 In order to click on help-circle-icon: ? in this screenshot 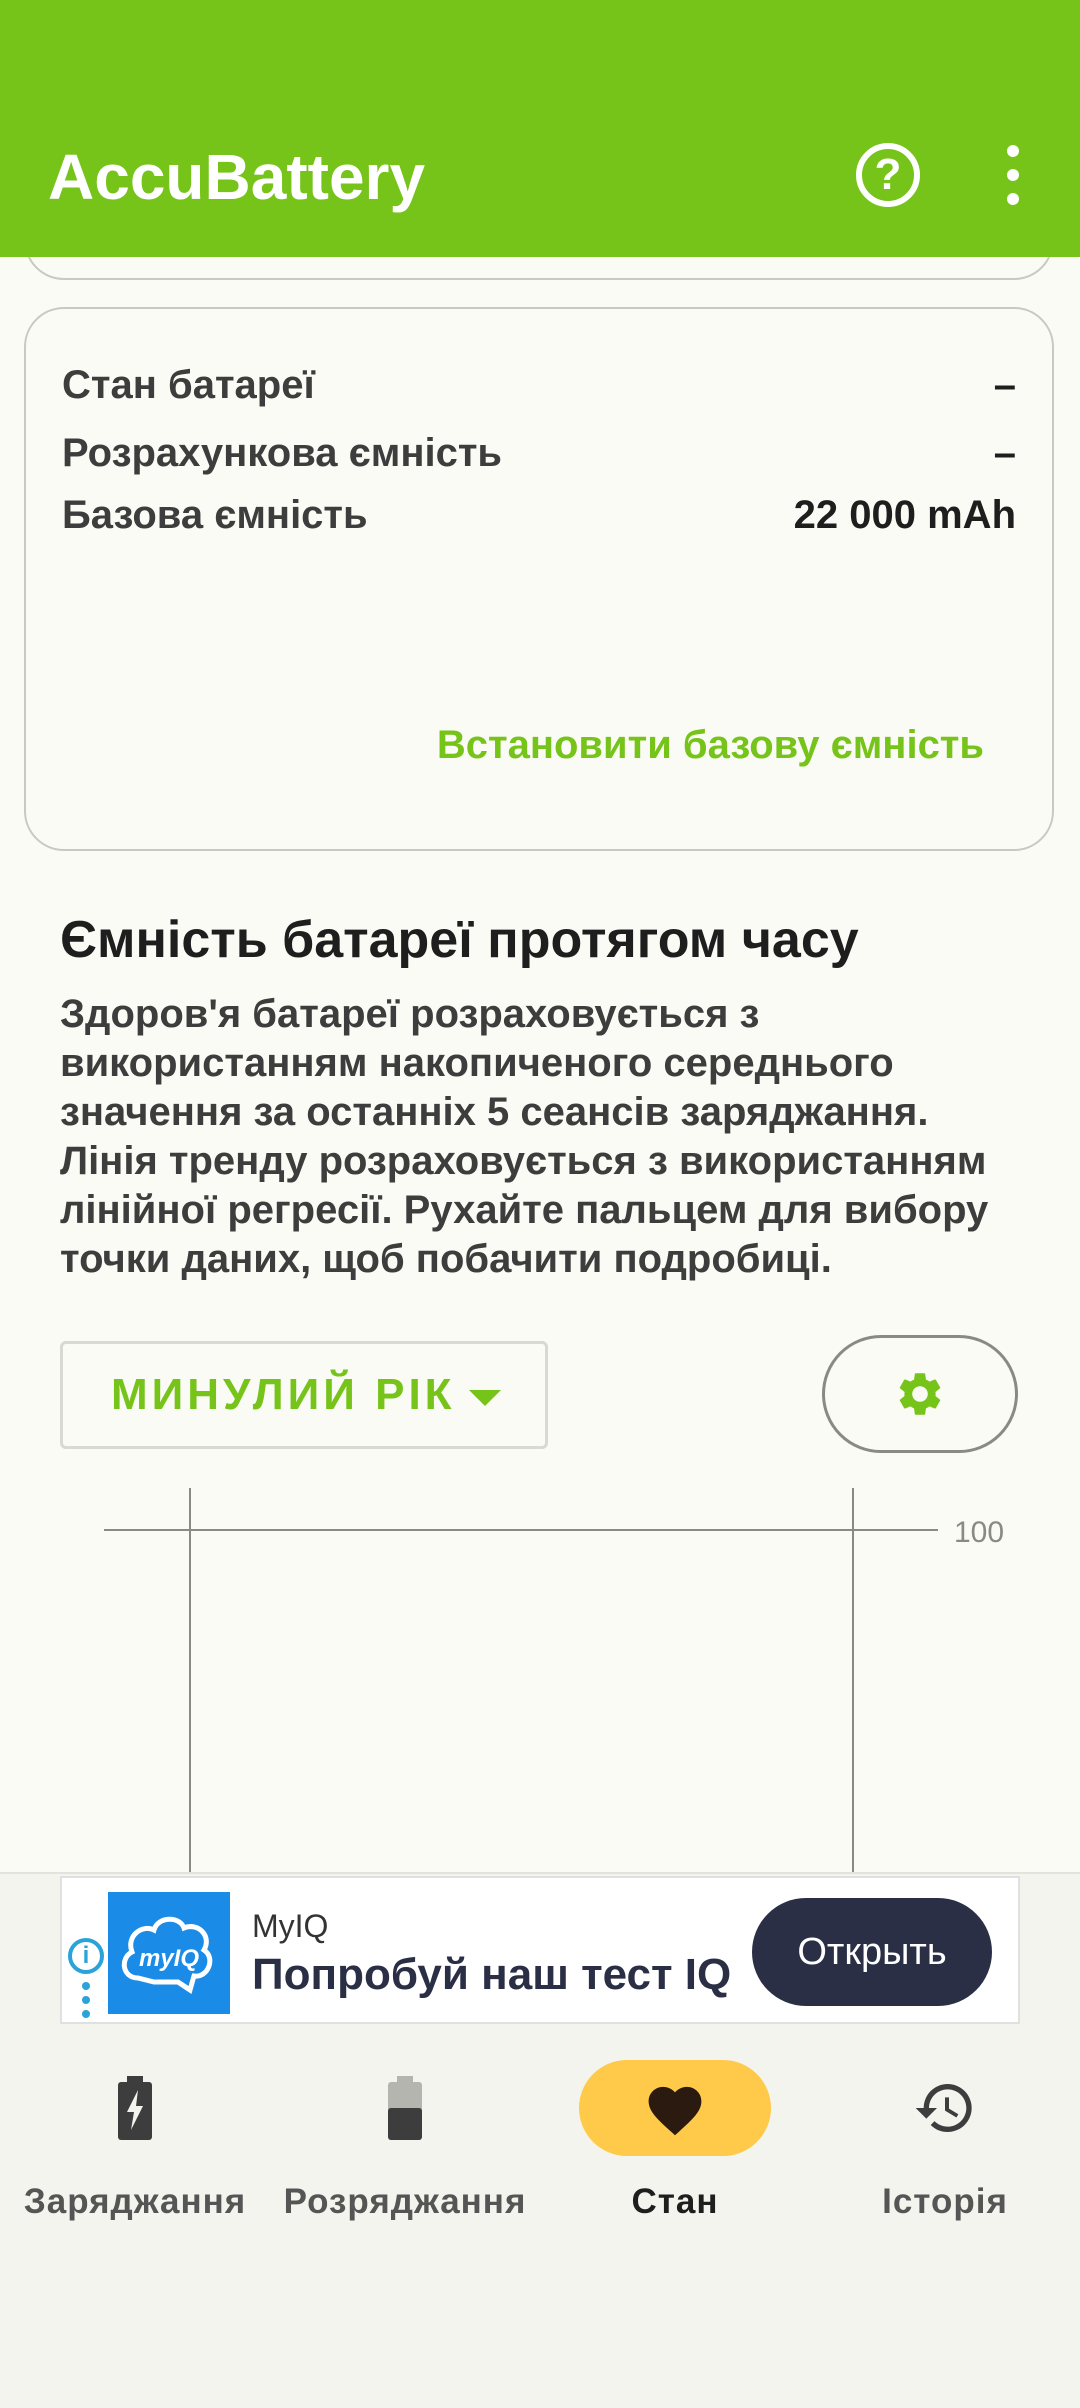, I will do `click(888, 175)`.